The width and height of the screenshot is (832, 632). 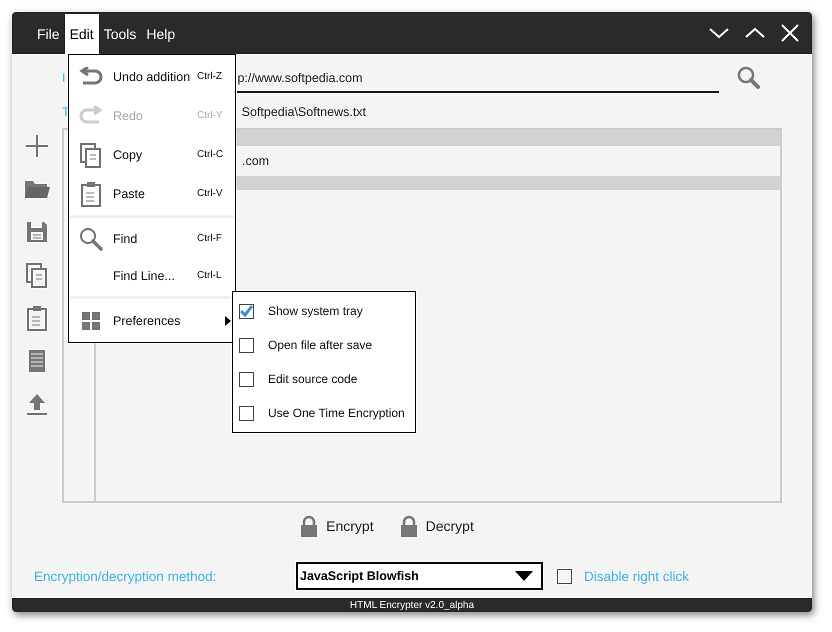 What do you see at coordinates (91, 320) in the screenshot?
I see `grid-icon` at bounding box center [91, 320].